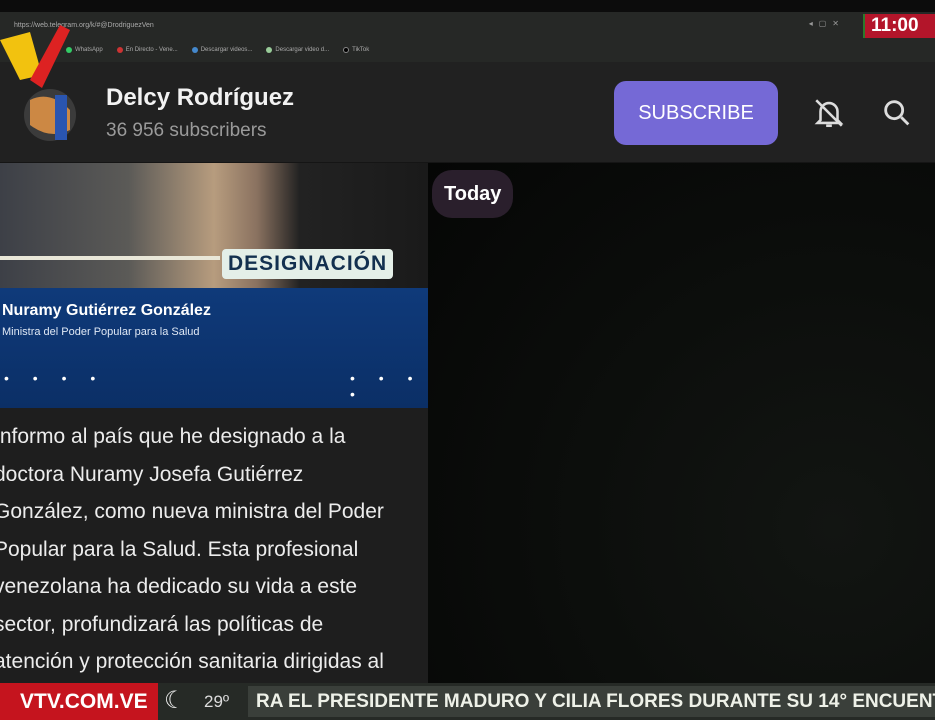  I want to click on person-name: Nuramy Gutiérrez González, so click(106, 310).